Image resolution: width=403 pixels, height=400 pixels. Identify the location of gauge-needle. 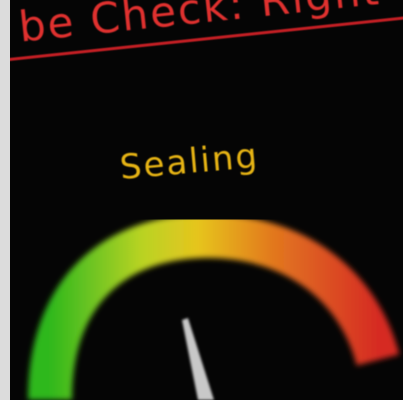
(198, 359).